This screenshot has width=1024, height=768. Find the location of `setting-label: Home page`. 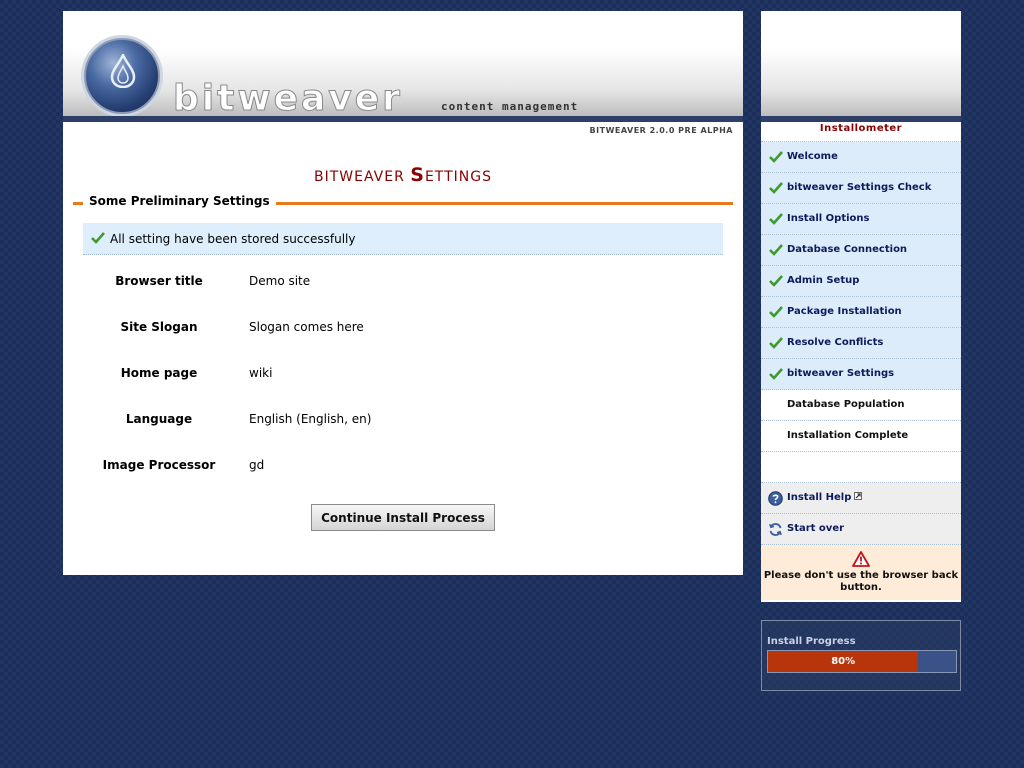

setting-label: Home page is located at coordinates (159, 373).